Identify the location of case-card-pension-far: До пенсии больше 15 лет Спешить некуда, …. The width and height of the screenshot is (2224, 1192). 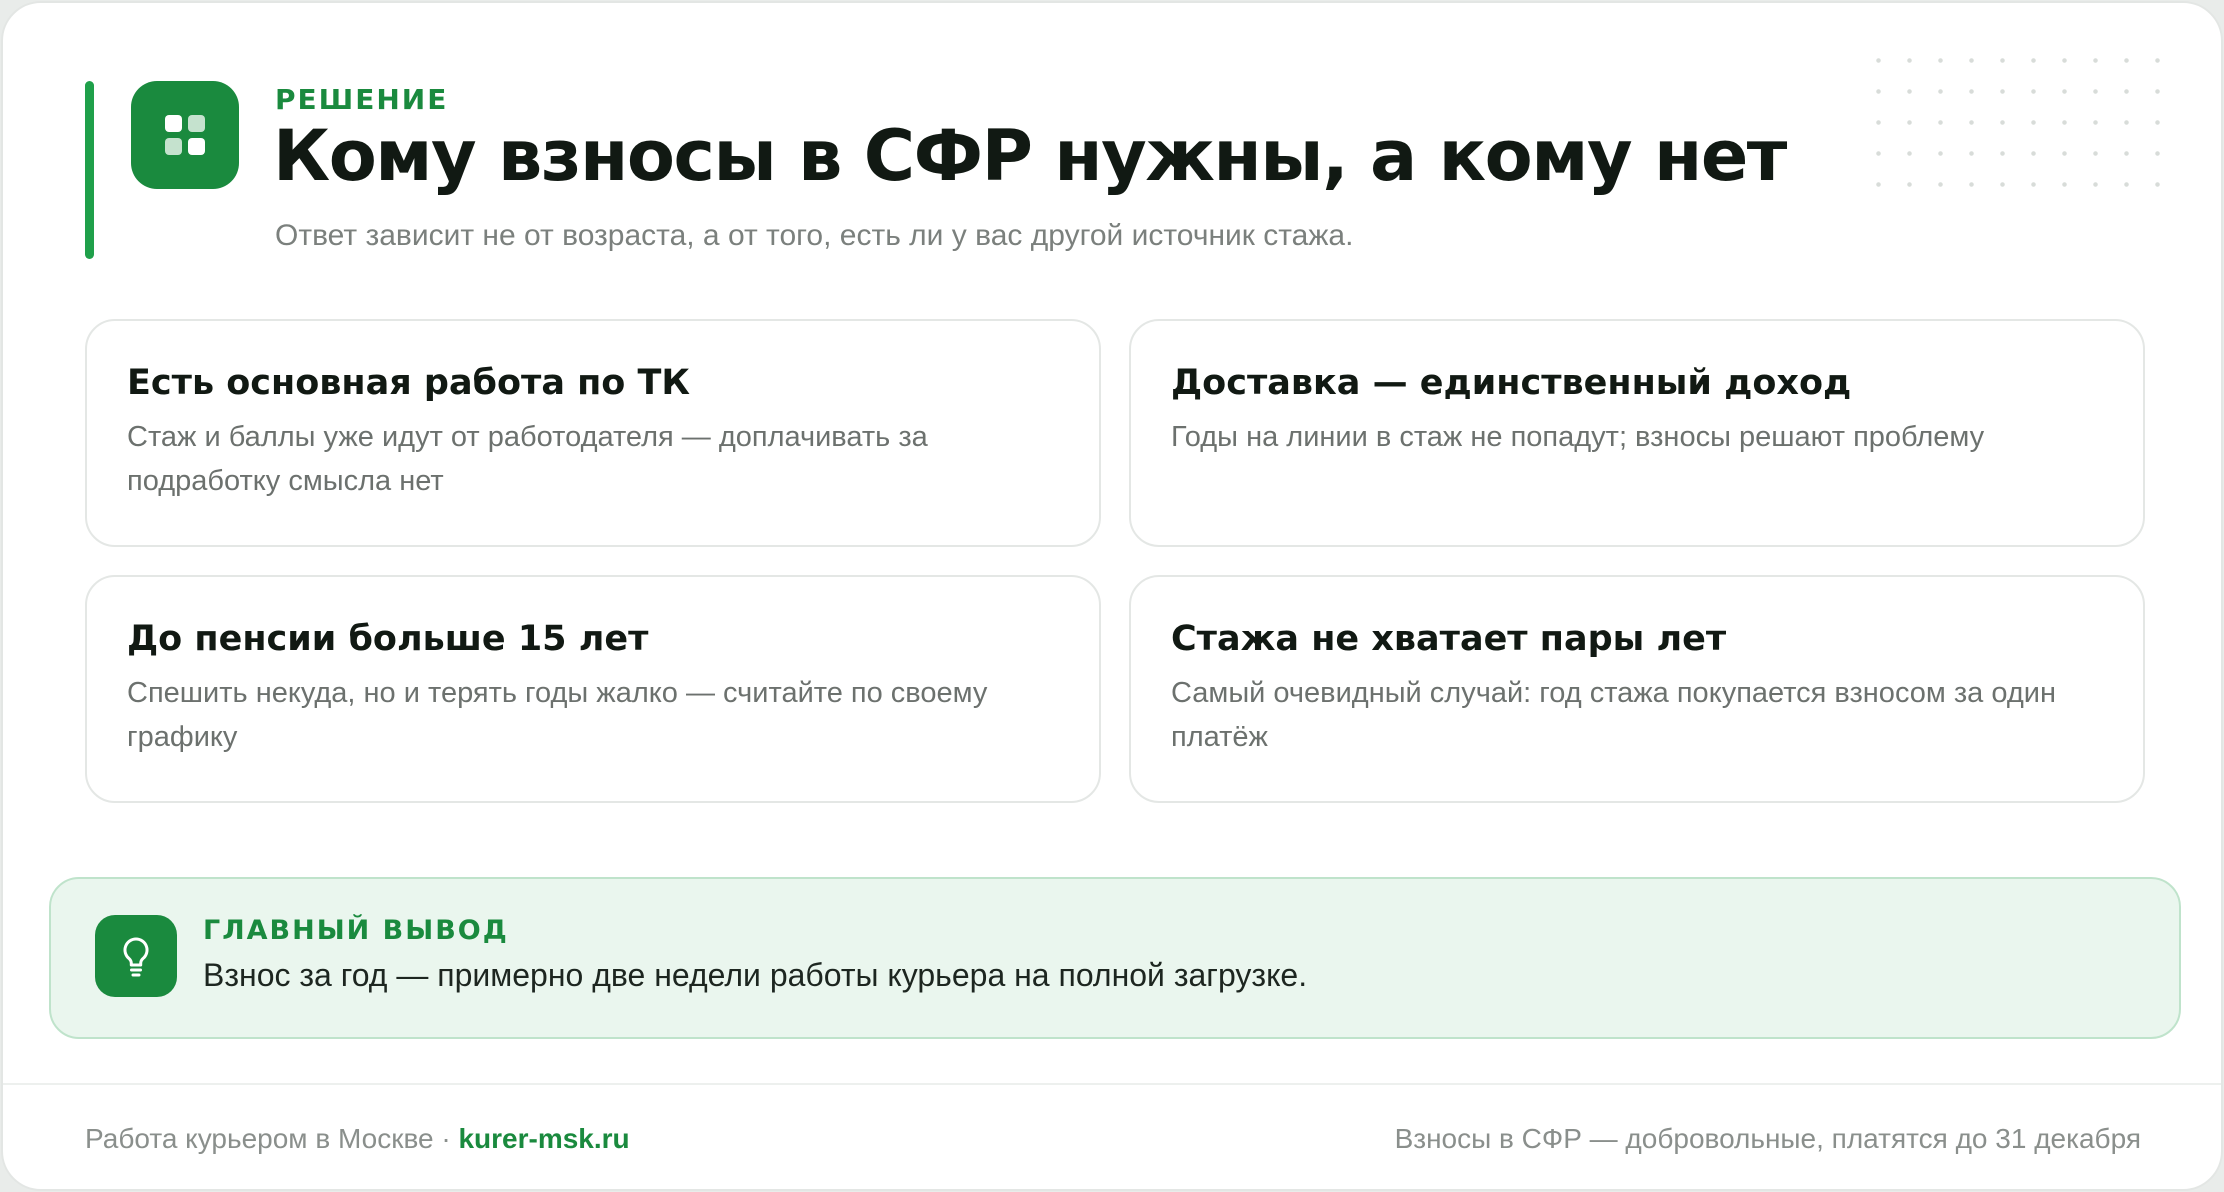
(593, 689).